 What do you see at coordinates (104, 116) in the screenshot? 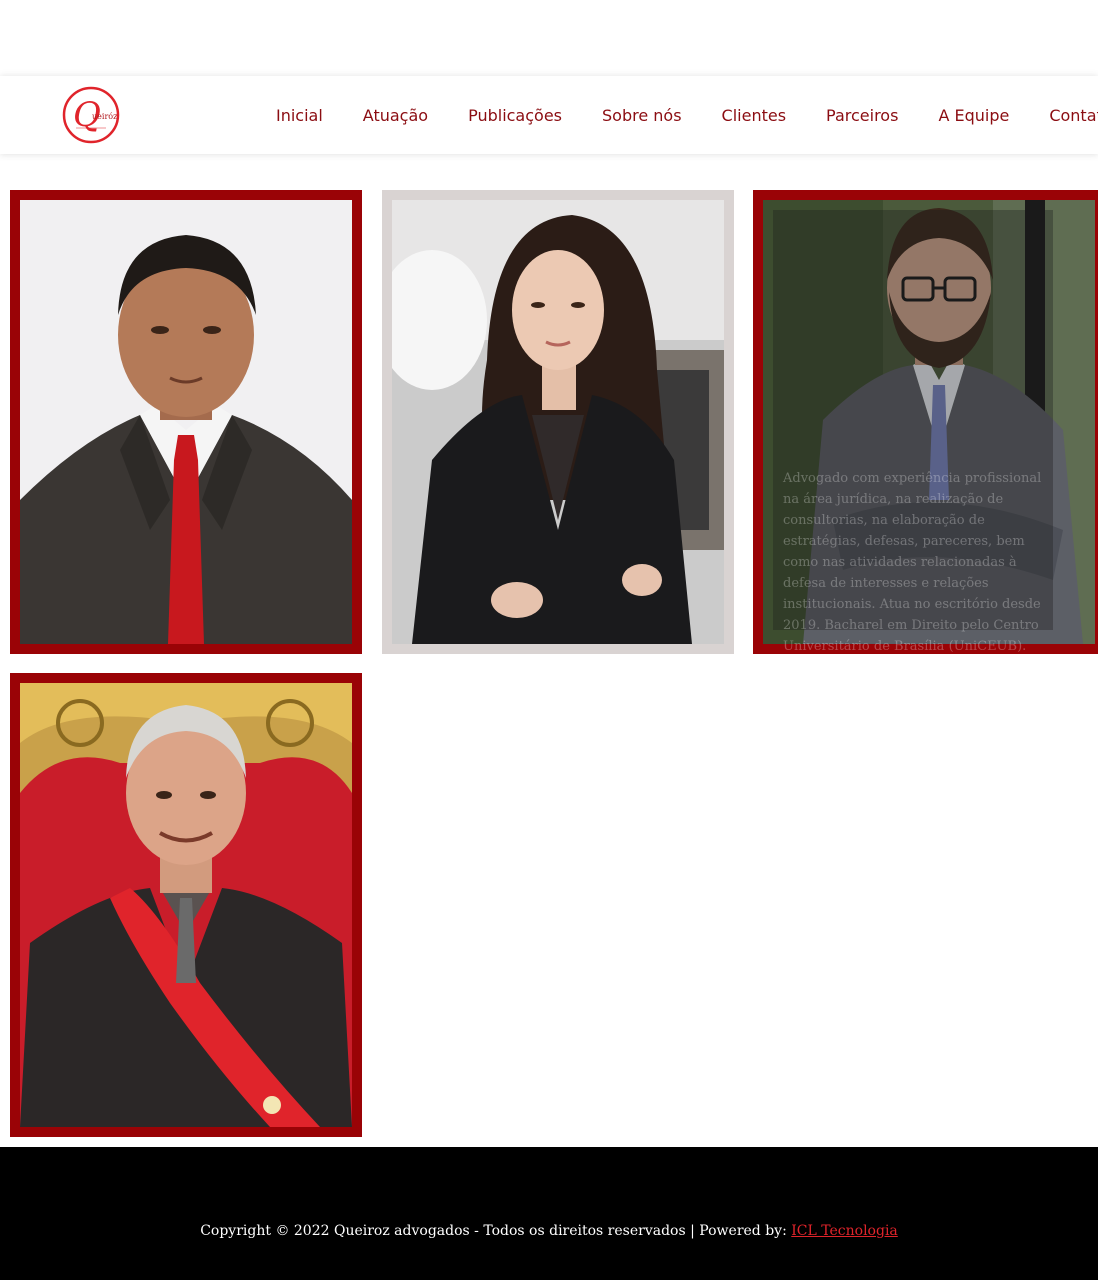
I see `svg-text: ueiróz` at bounding box center [104, 116].